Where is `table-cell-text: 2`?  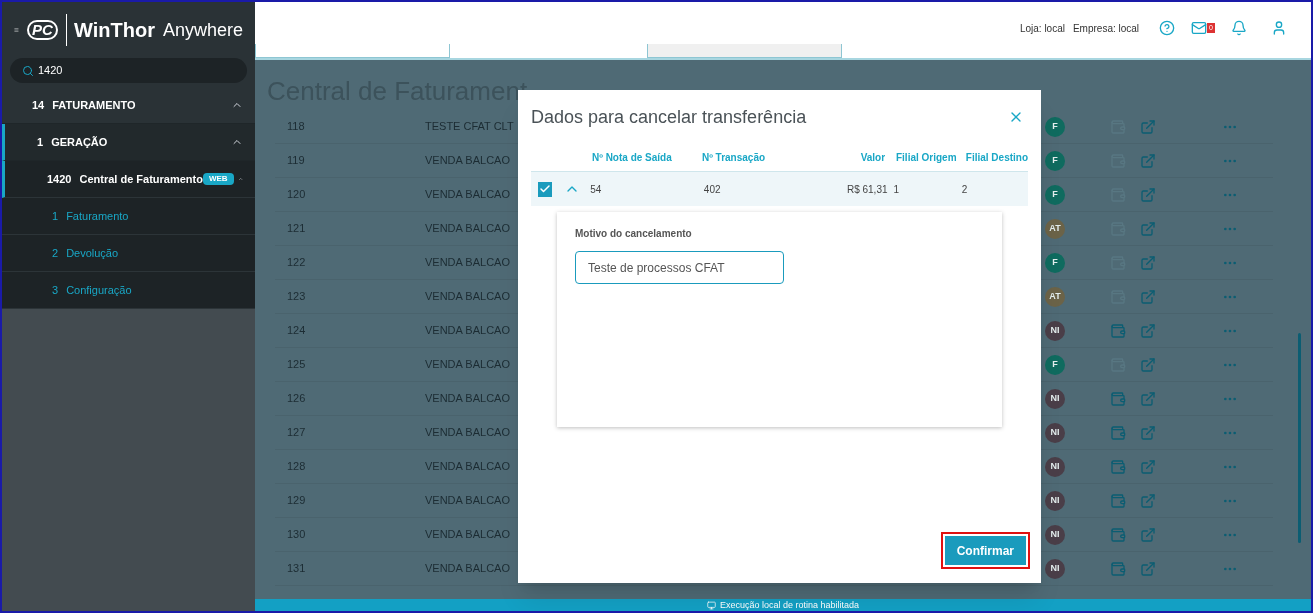 table-cell-text: 2 is located at coordinates (965, 189).